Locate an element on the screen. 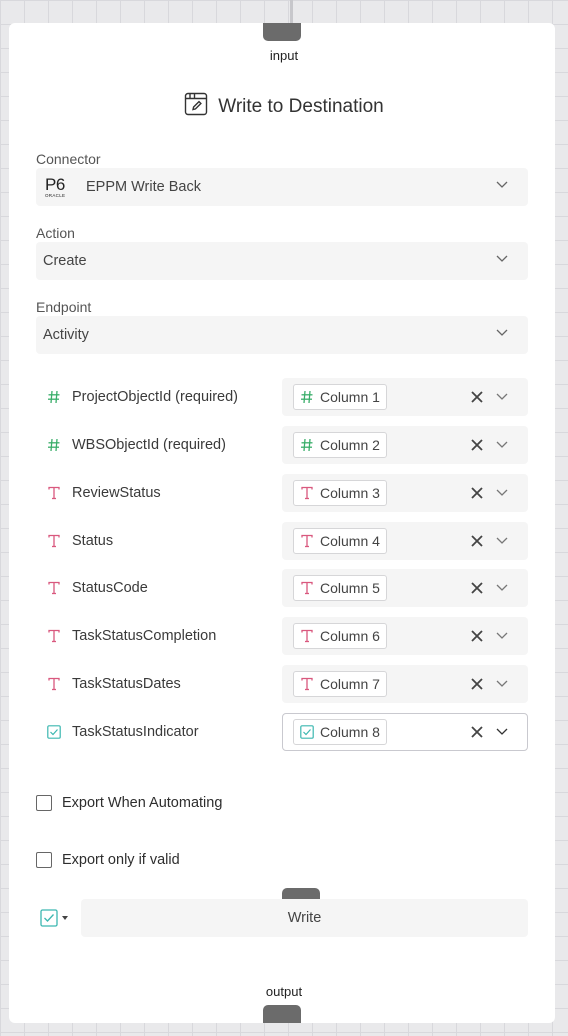  column-select: Column 4 is located at coordinates (405, 541).